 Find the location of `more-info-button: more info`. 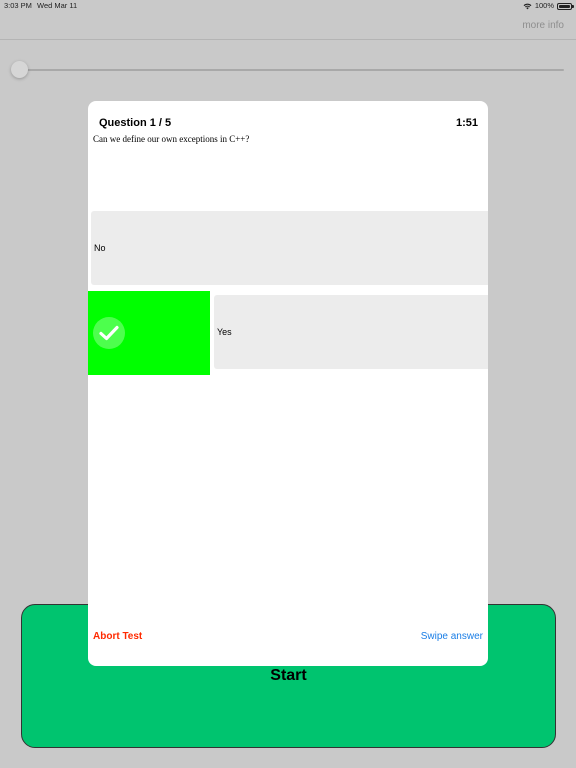

more-info-button: more info is located at coordinates (543, 25).